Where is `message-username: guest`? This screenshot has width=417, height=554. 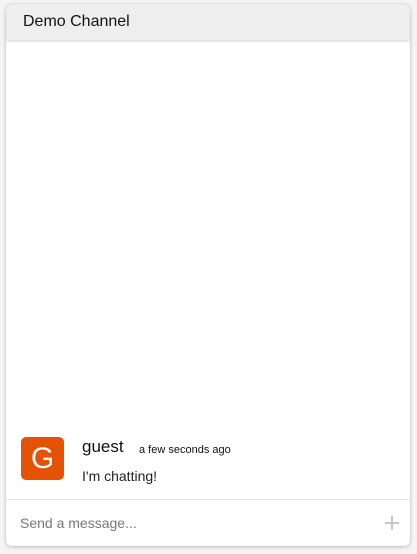 message-username: guest is located at coordinates (103, 447).